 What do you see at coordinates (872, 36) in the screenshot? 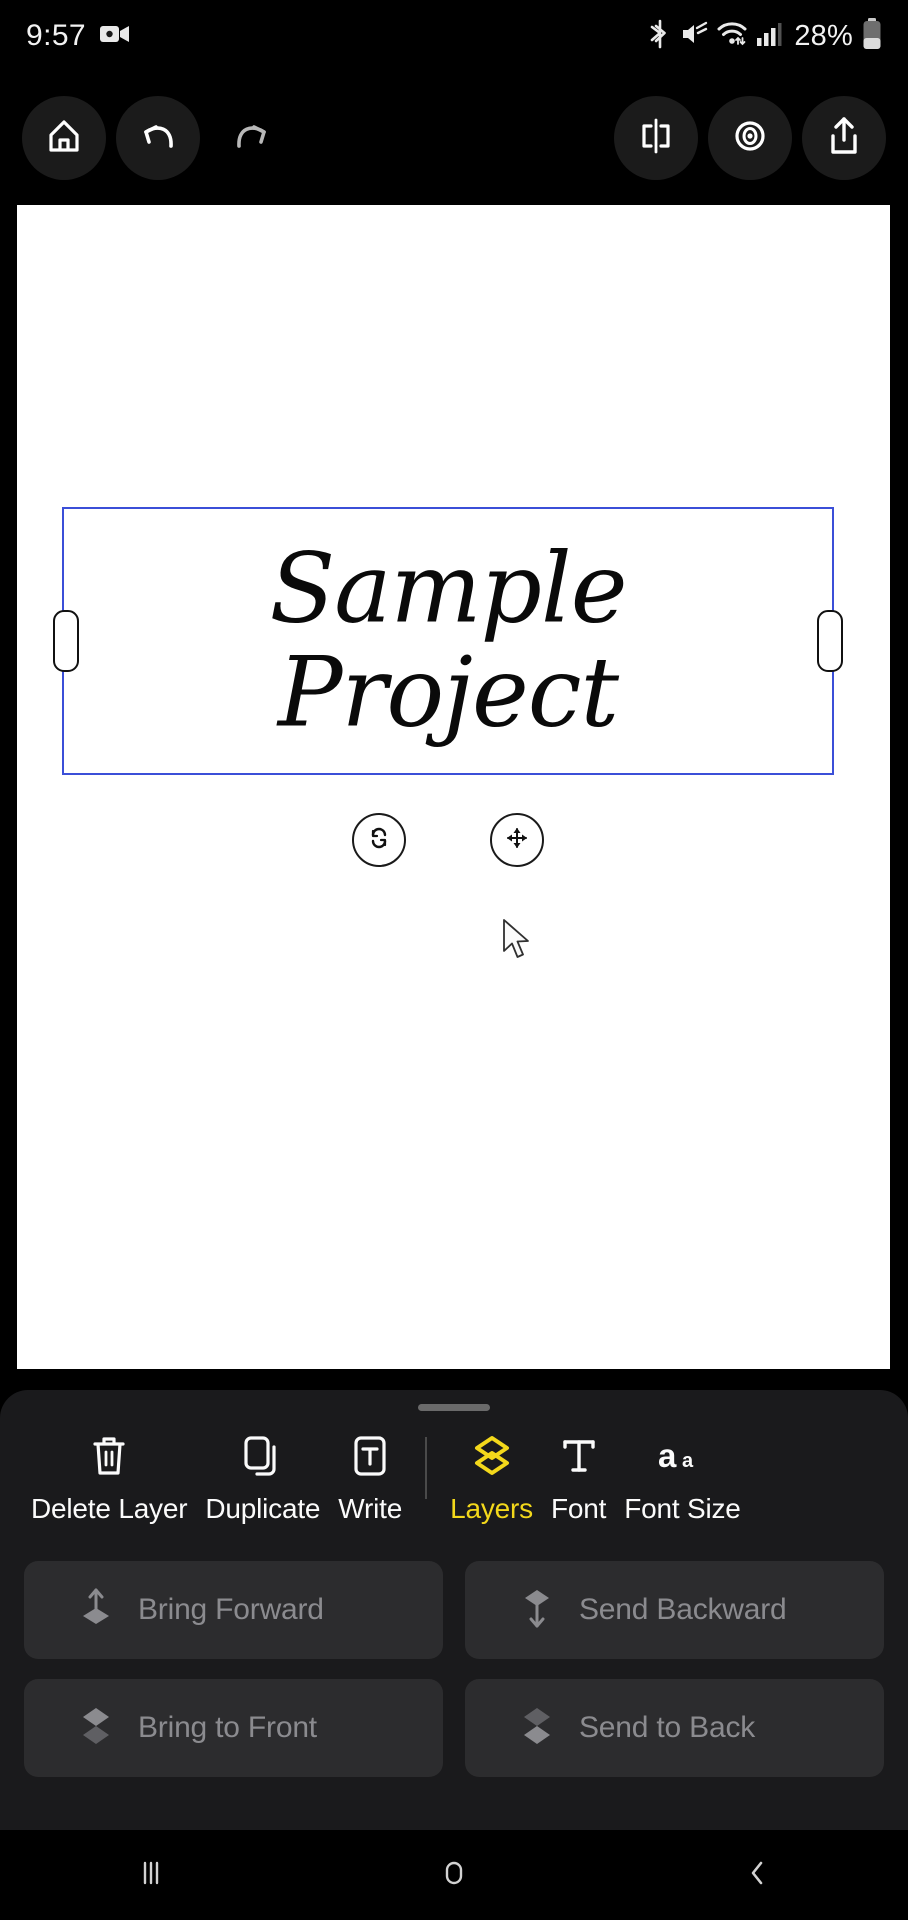
I see `battery-icon` at bounding box center [872, 36].